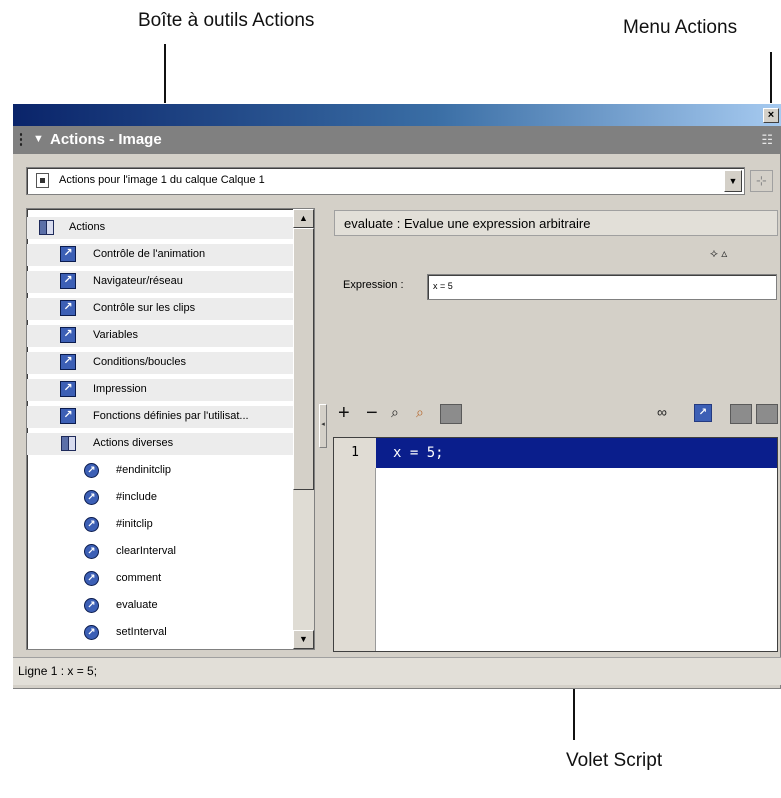 The width and height of the screenshot is (781, 798). I want to click on debug-options-button, so click(741, 414).